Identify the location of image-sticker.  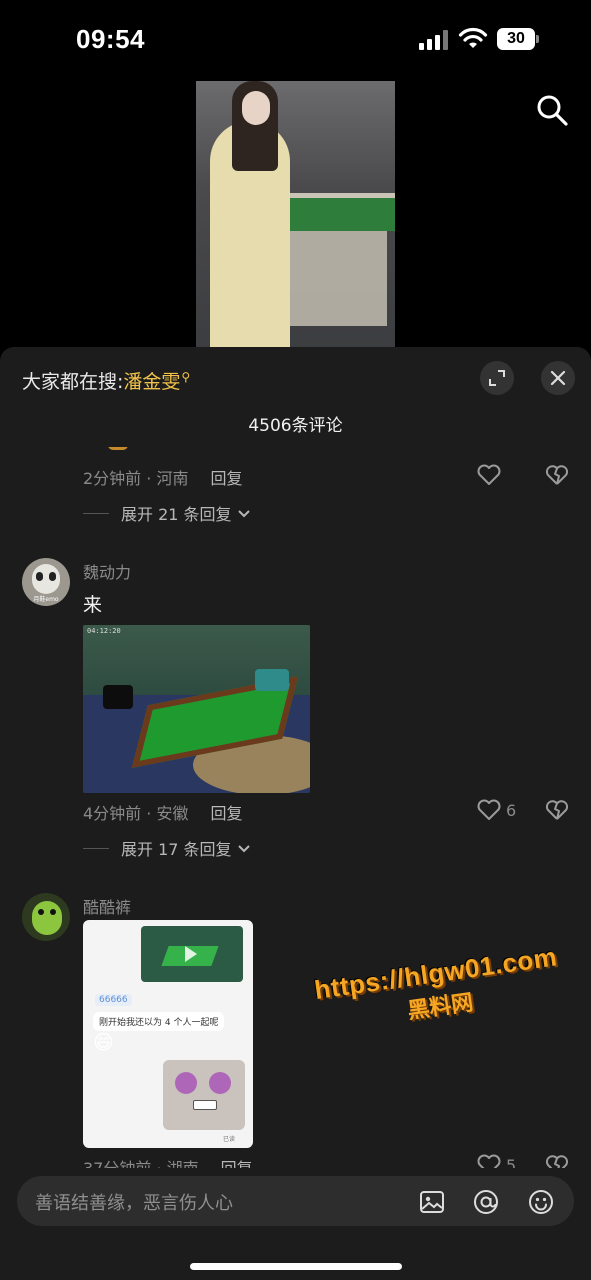
(204, 1095).